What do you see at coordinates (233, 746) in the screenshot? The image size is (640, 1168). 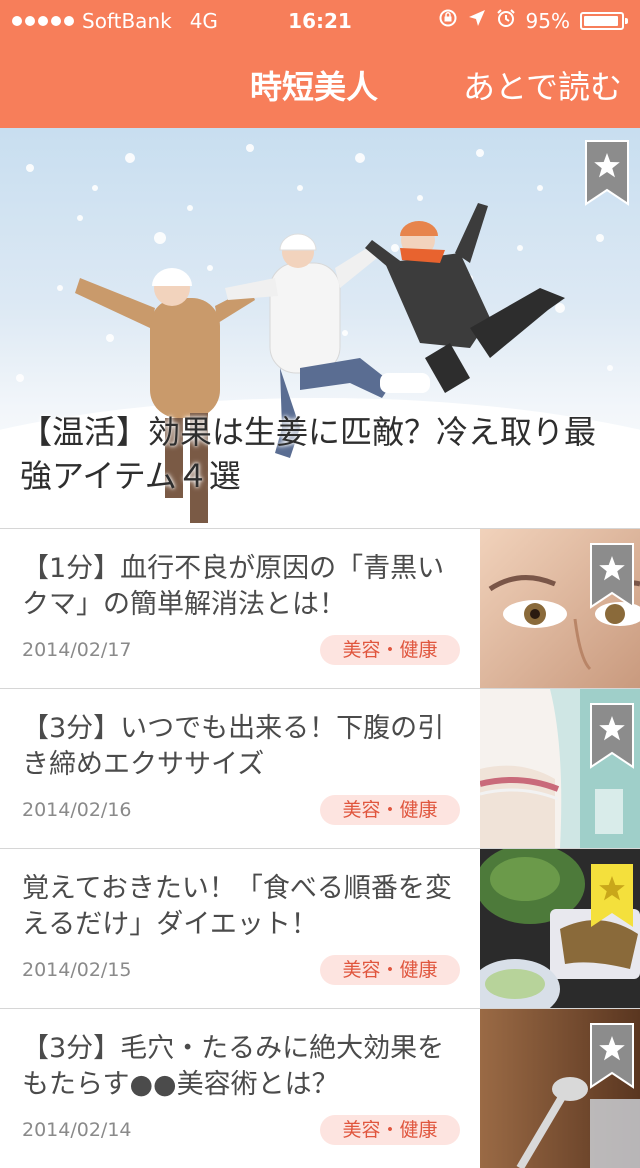 I see `article-title: 【3分】いつでも出来る！下腹の引き締めエクササイズ` at bounding box center [233, 746].